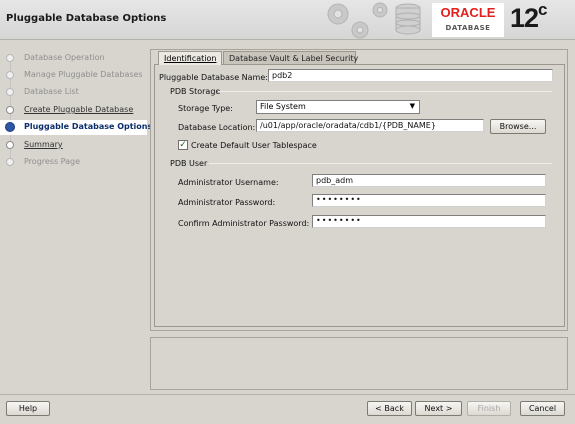 Image resolution: width=575 pixels, height=424 pixels. I want to click on back-button: < Back, so click(389, 408).